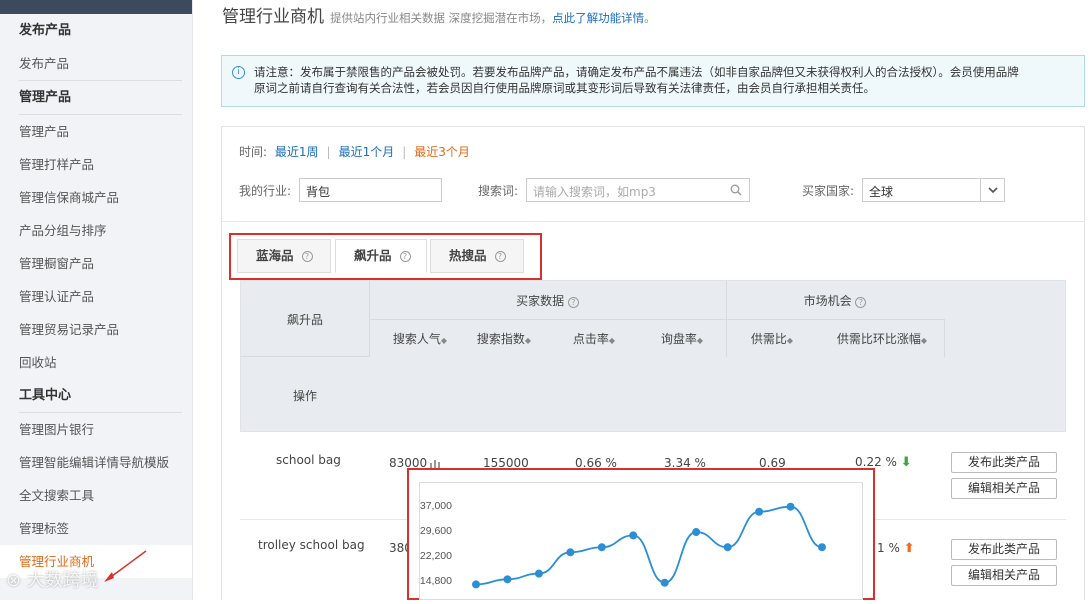 The height and width of the screenshot is (604, 1090). I want to click on sidebar-item-fulltext-search: 全文搜索工具, so click(96, 495).